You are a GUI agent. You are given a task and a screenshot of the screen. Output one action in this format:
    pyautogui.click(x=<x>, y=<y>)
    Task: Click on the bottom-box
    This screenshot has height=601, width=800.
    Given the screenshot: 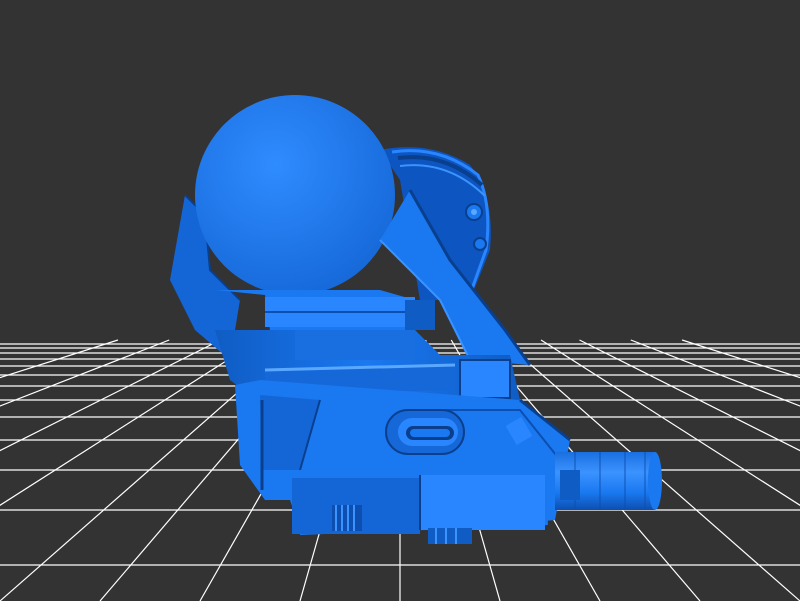 What is the action you would take?
    pyautogui.click(x=419, y=507)
    